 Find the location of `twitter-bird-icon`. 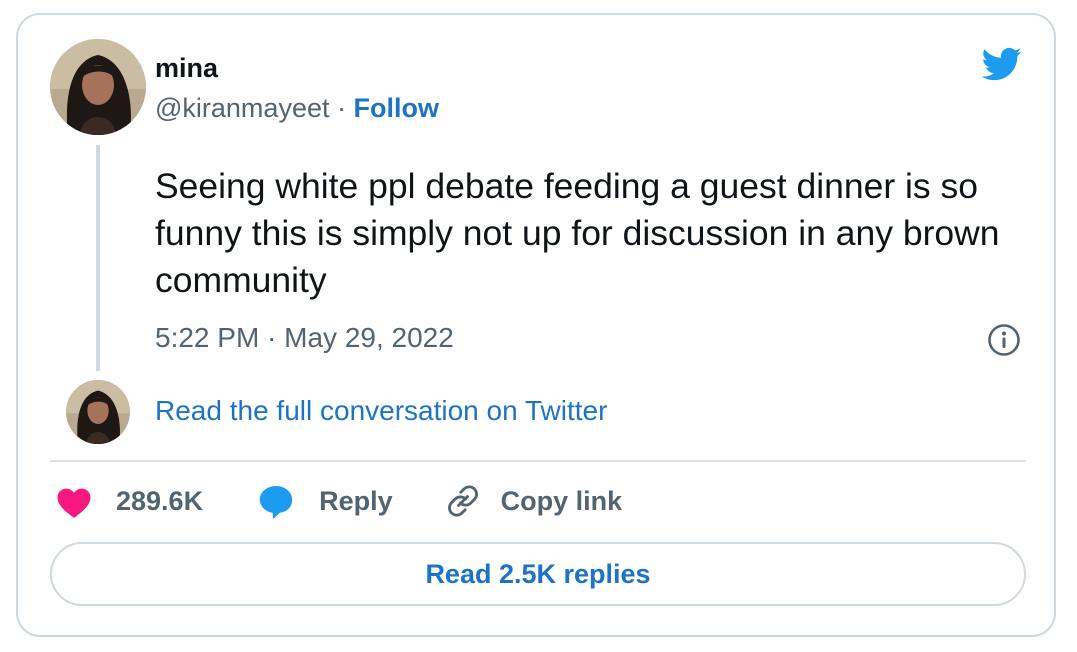

twitter-bird-icon is located at coordinates (1001, 64).